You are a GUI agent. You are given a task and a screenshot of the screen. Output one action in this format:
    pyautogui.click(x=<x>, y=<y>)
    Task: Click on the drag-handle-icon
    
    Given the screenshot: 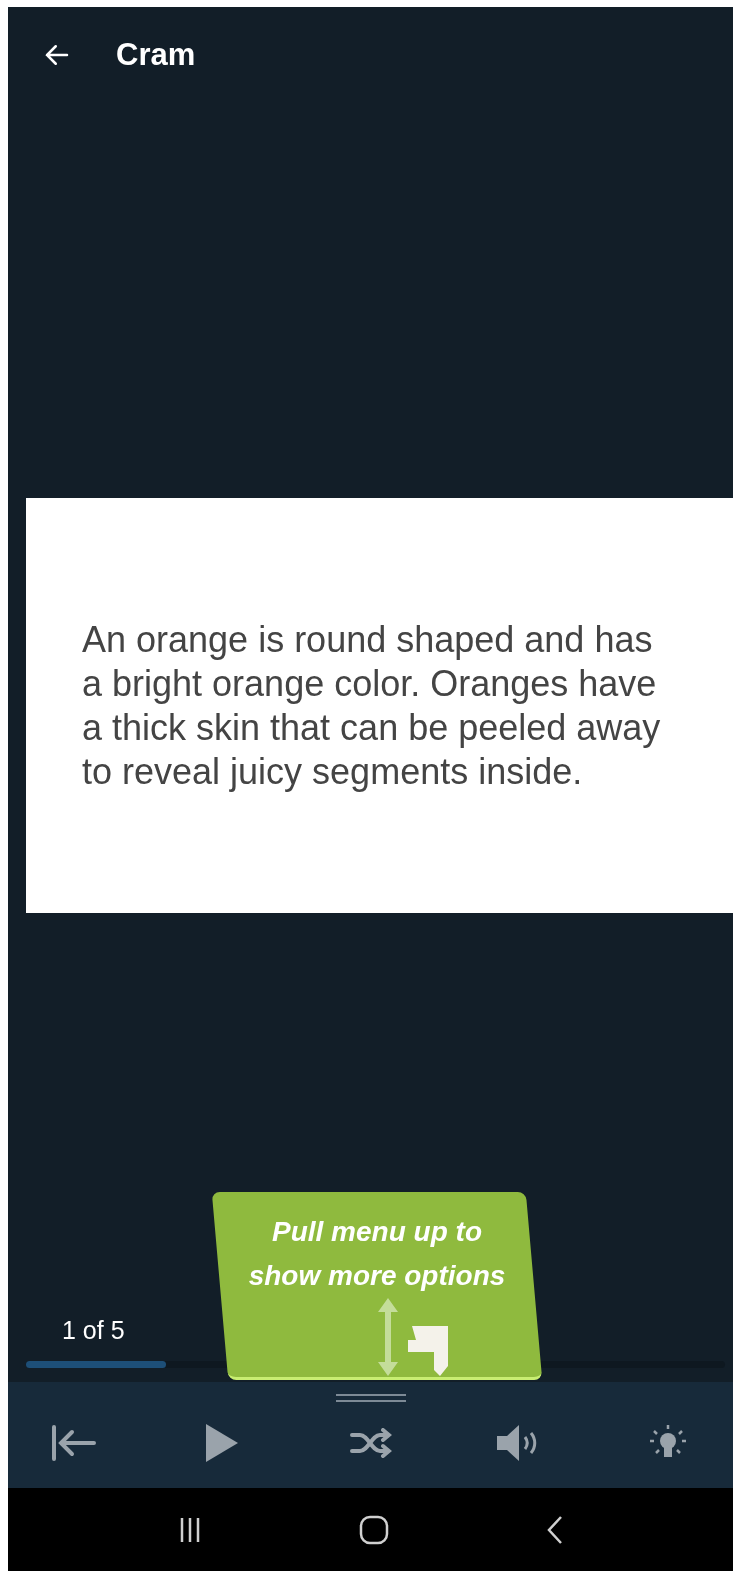 What is the action you would take?
    pyautogui.click(x=370, y=1398)
    